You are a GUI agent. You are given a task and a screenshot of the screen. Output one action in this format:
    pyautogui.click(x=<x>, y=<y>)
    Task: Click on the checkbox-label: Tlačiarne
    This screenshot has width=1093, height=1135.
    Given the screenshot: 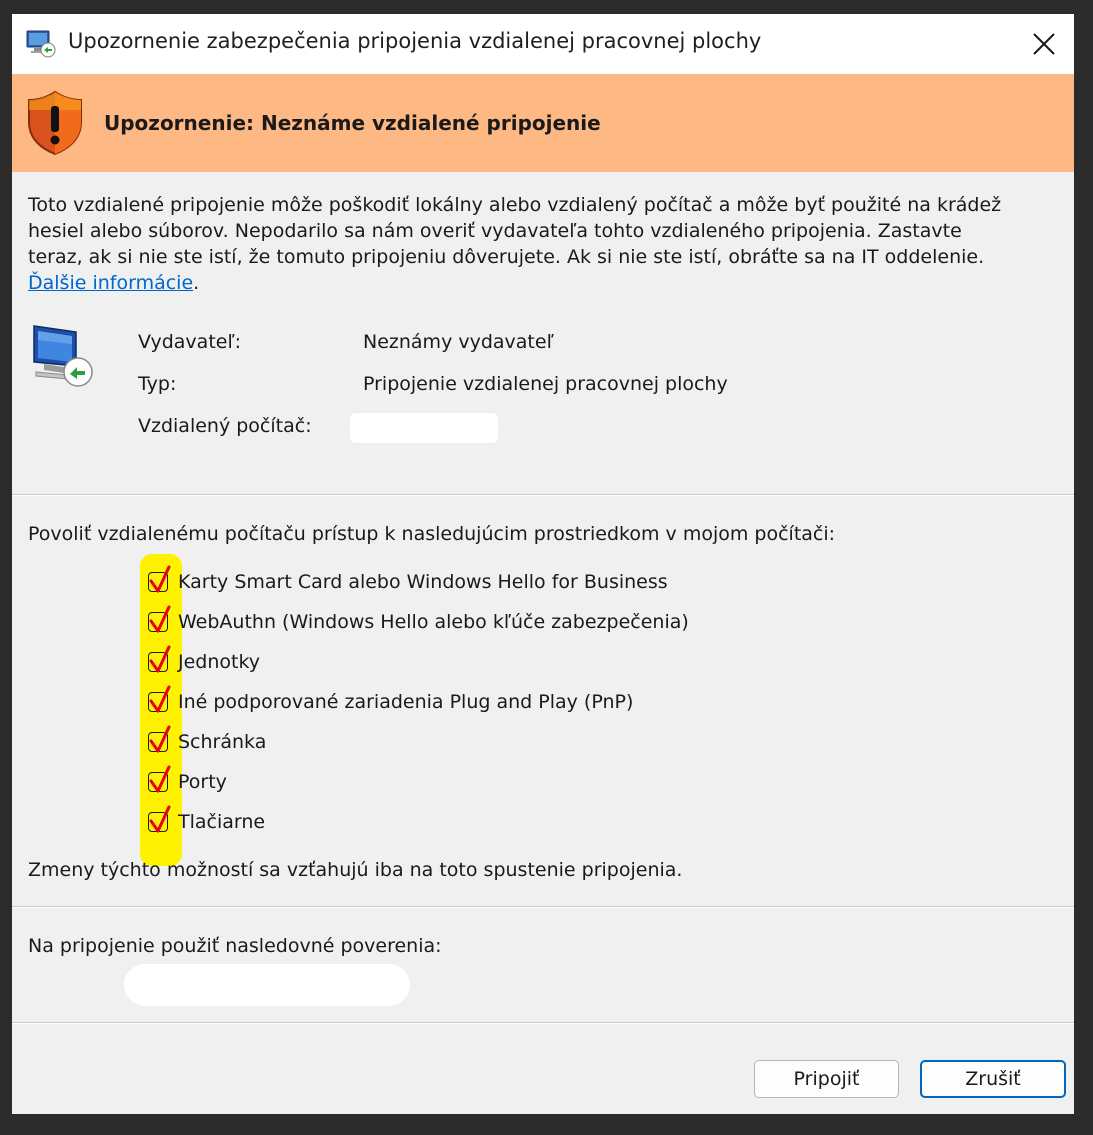 What is the action you would take?
    pyautogui.click(x=222, y=822)
    